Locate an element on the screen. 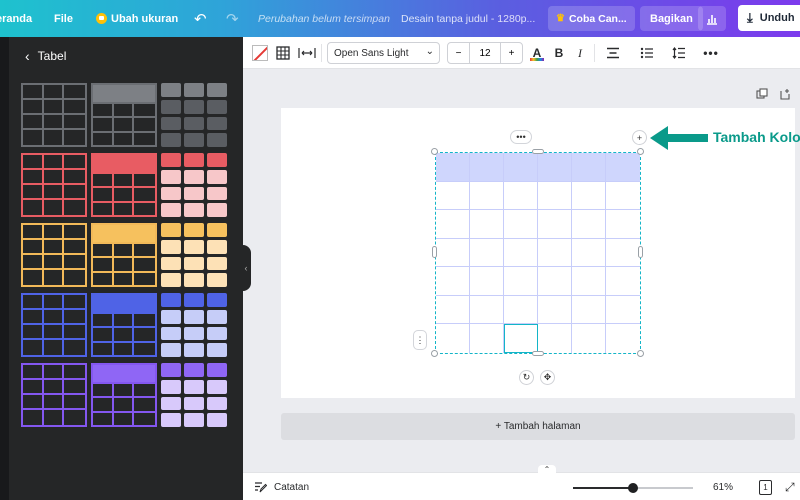  move-icon: ✥ is located at coordinates (547, 377).